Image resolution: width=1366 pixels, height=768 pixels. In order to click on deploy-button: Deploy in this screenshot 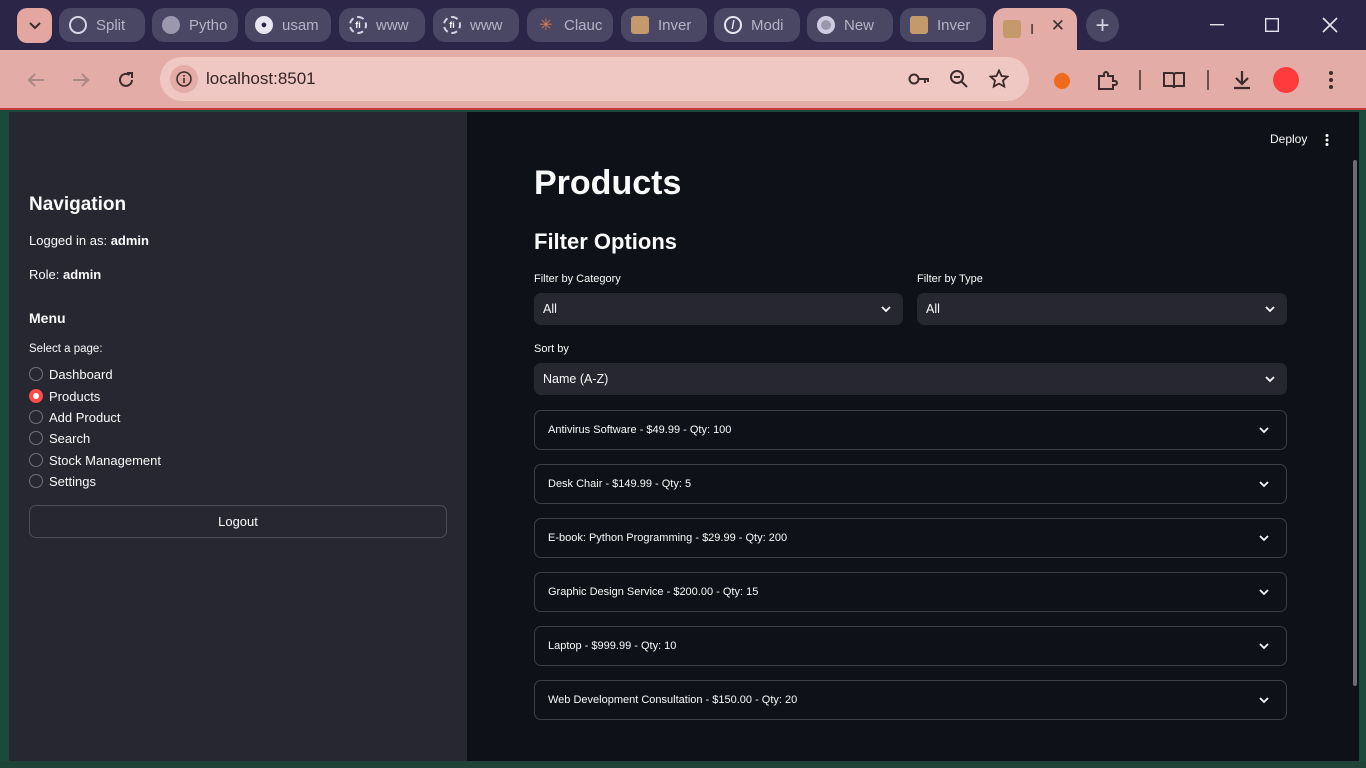, I will do `click(1288, 139)`.